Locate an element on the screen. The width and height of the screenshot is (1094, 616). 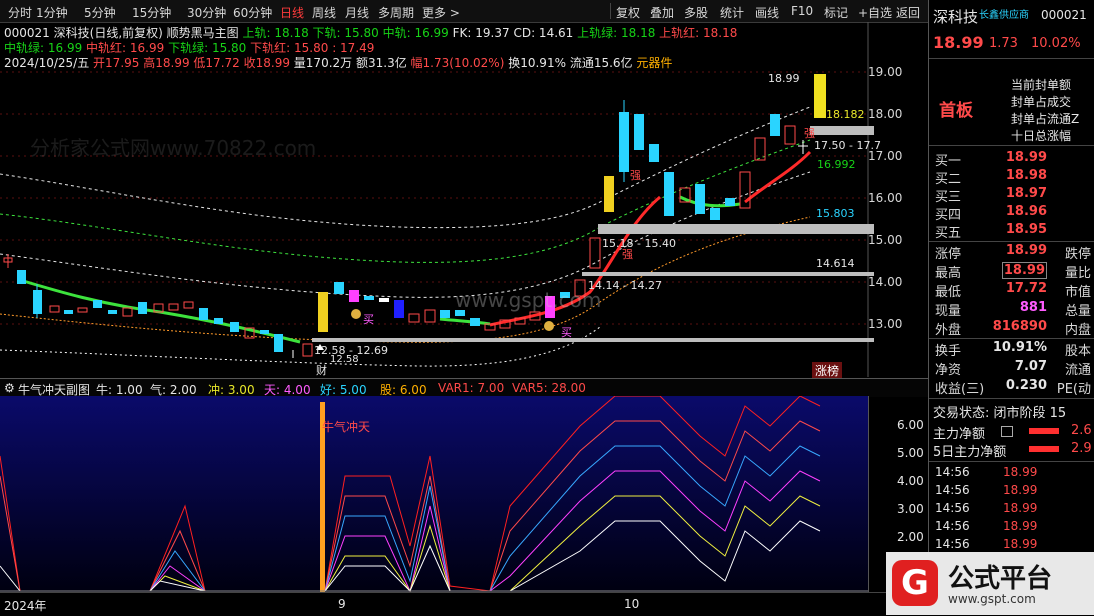
btn-adjust: 复权 is located at coordinates (628, 12).